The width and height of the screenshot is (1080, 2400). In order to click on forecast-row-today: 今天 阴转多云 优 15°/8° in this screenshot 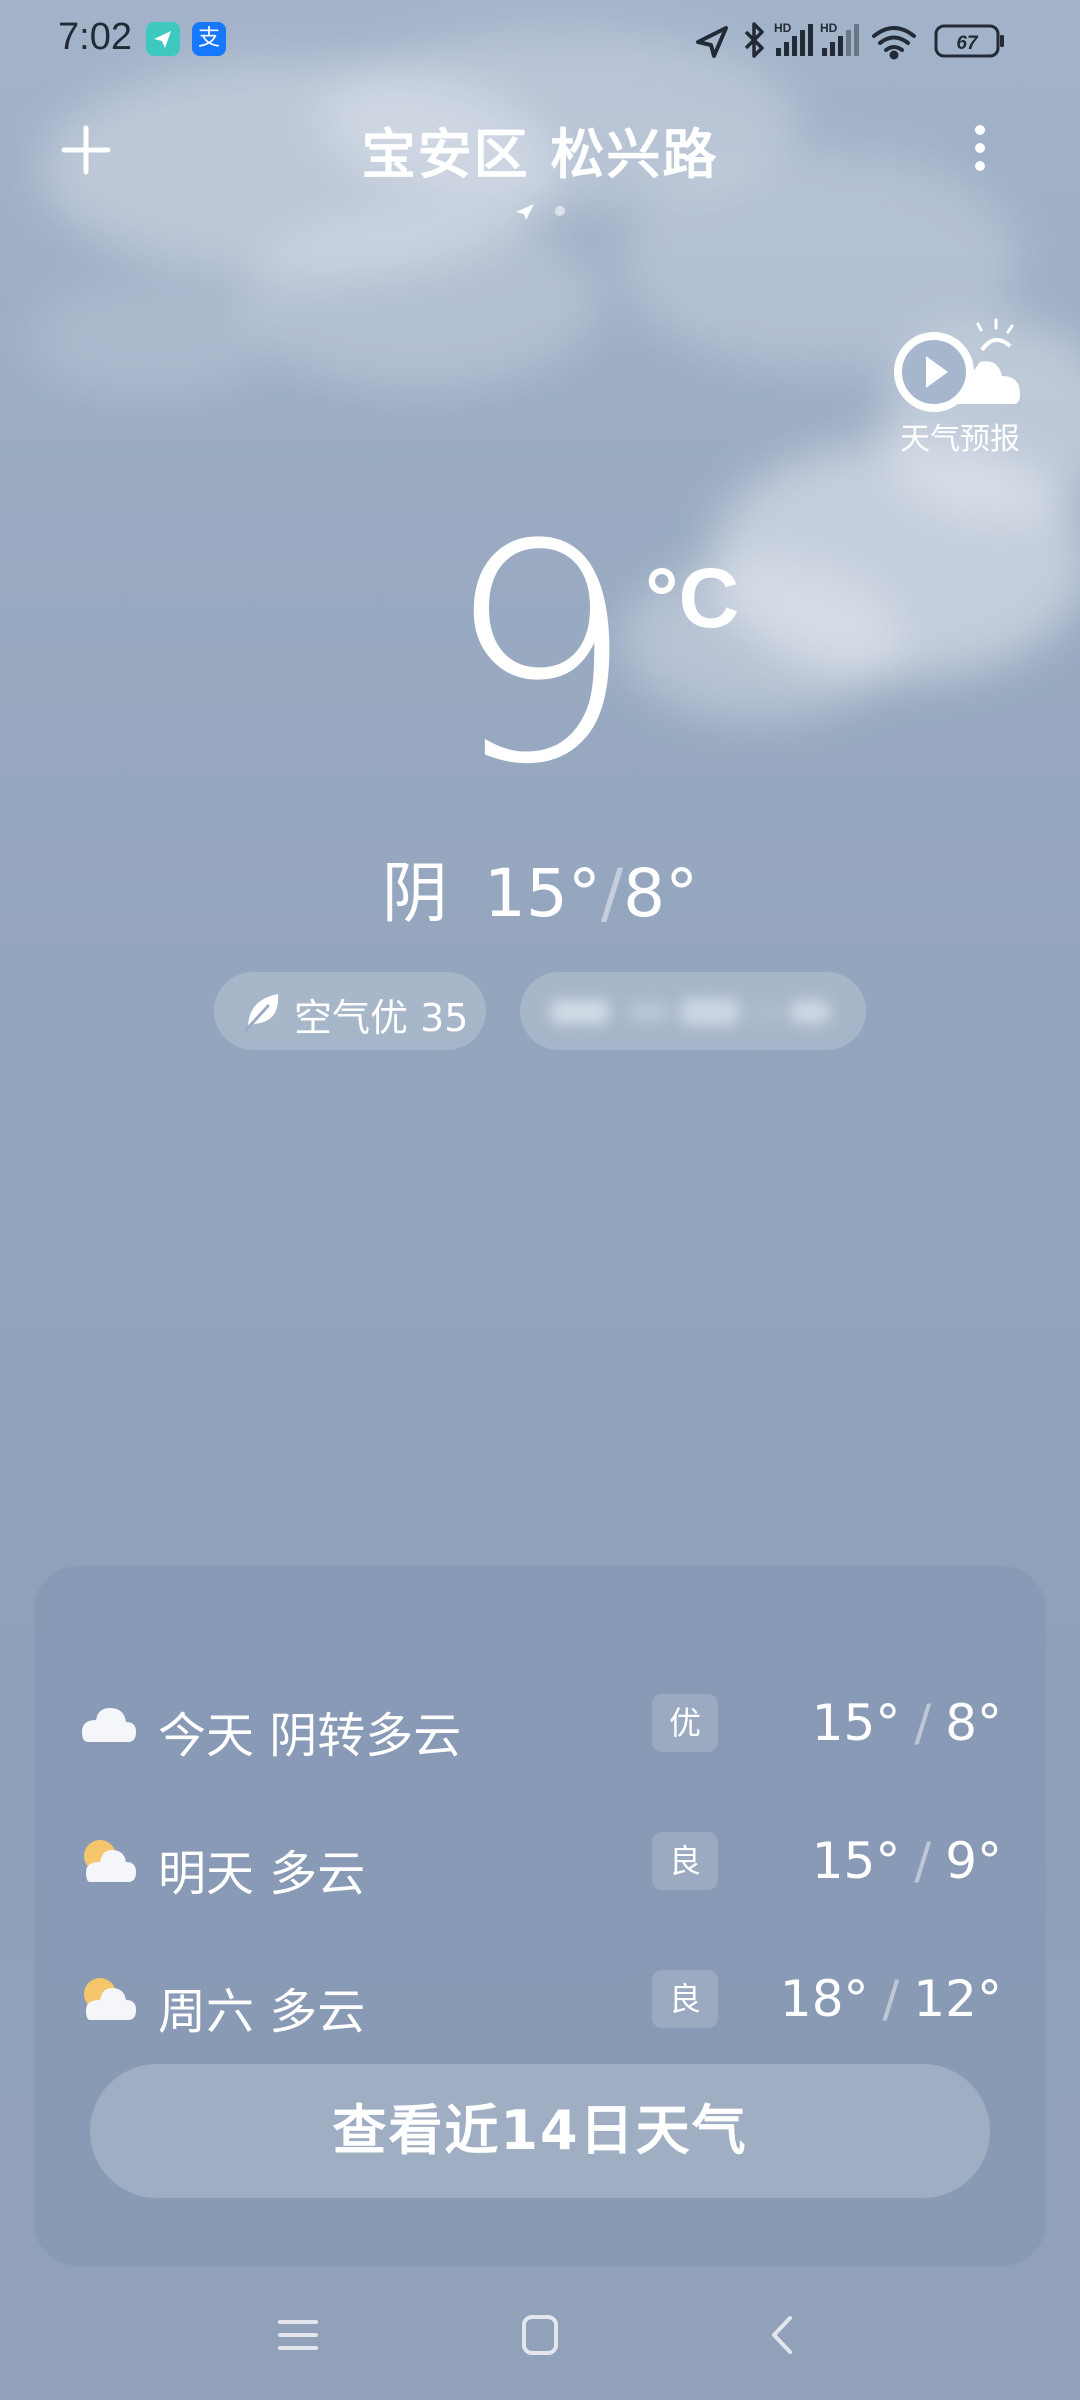, I will do `click(540, 1724)`.